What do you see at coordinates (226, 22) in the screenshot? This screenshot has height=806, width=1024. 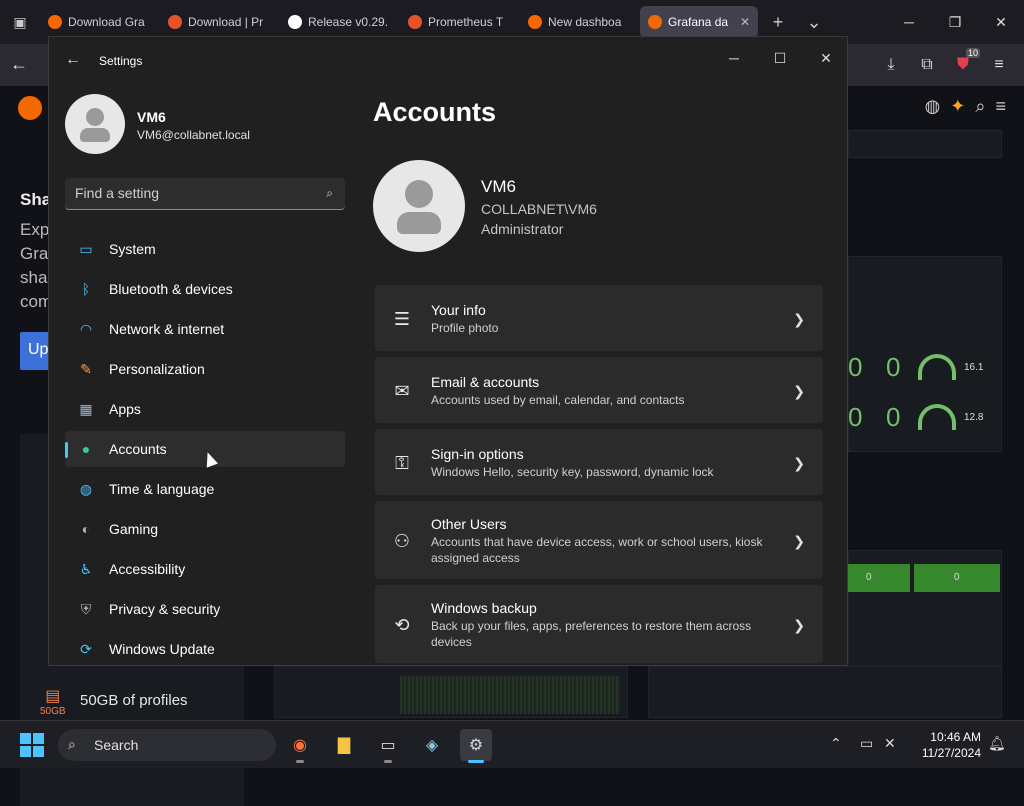 I see `tab-label: Download | Pr` at bounding box center [226, 22].